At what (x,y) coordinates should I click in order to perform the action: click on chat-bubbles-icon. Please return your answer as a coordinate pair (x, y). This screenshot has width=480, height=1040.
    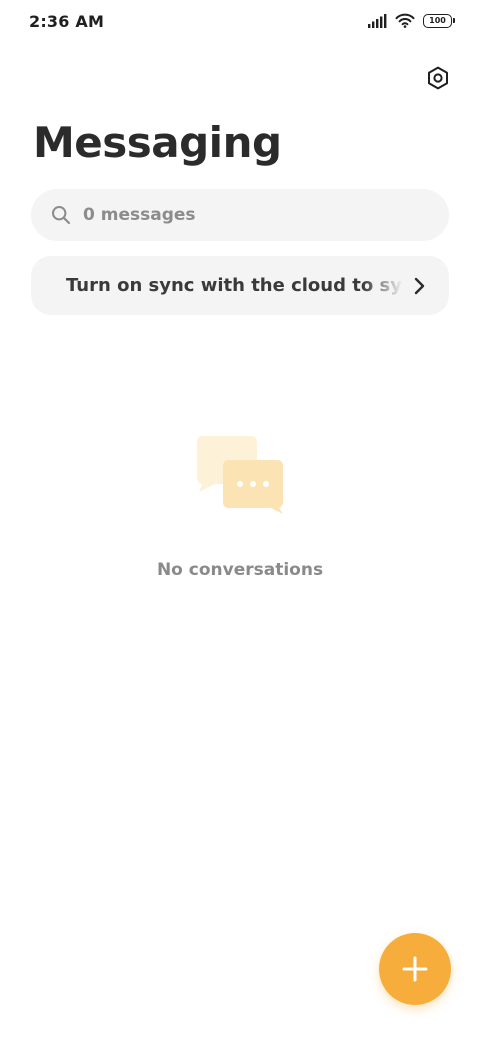
    Looking at the image, I should click on (240, 475).